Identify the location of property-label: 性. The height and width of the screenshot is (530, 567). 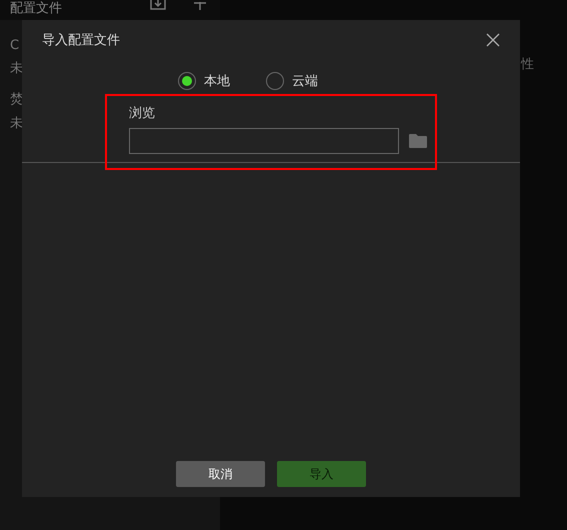
(527, 64).